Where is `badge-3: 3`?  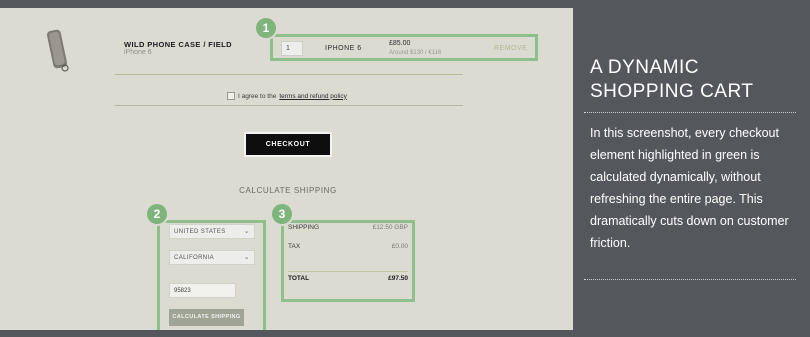
badge-3: 3 is located at coordinates (282, 214).